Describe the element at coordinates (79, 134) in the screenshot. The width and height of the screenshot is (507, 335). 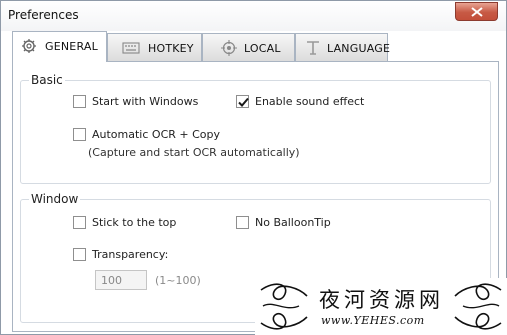
I see `auto-ocr-checkbox` at that location.